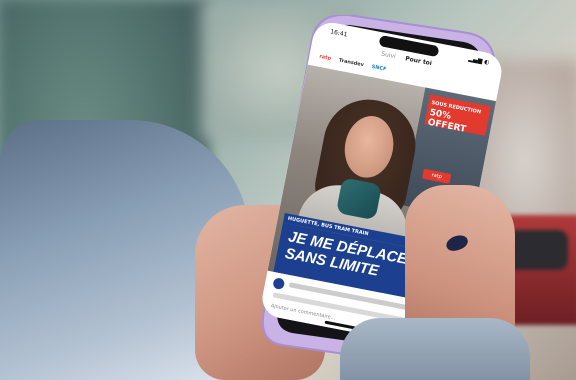  What do you see at coordinates (325, 57) in the screenshot?
I see `logo-ratp: ratp` at bounding box center [325, 57].